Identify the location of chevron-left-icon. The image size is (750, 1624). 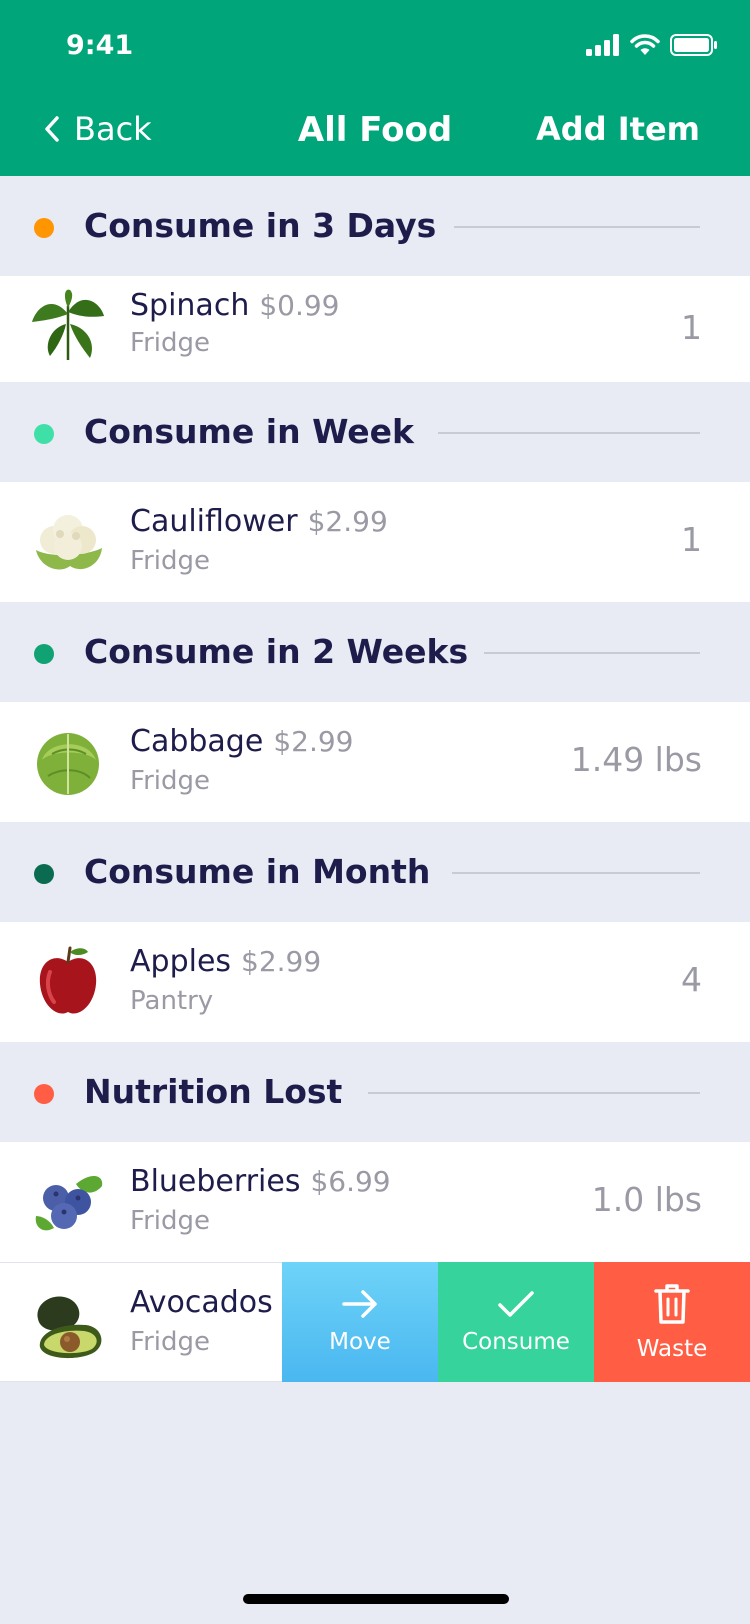
(52, 129).